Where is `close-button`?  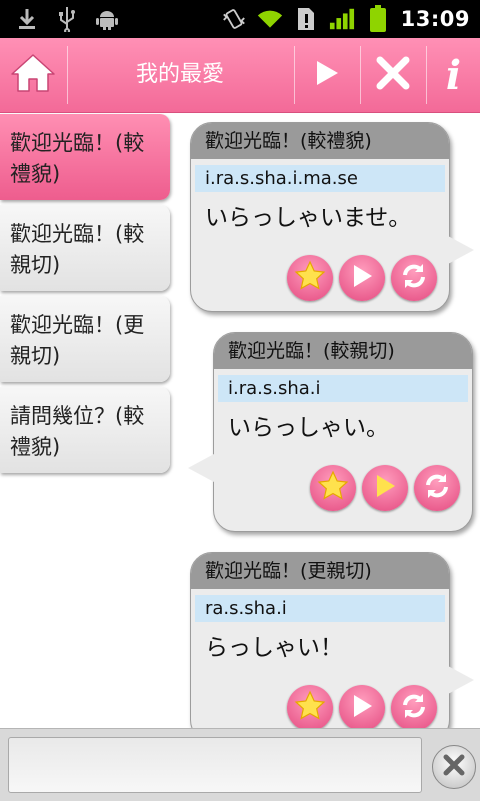
close-button is located at coordinates (393, 75).